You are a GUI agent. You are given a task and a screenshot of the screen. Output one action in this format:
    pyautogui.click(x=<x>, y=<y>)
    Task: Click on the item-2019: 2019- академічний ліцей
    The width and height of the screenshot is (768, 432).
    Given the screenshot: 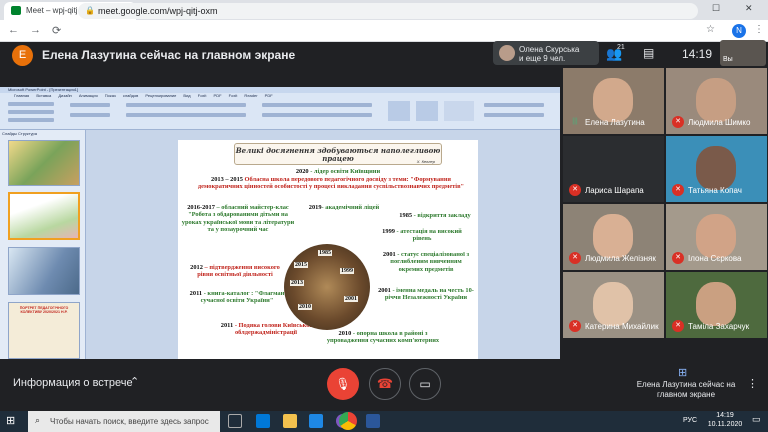 What is the action you would take?
    pyautogui.click(x=344, y=207)
    